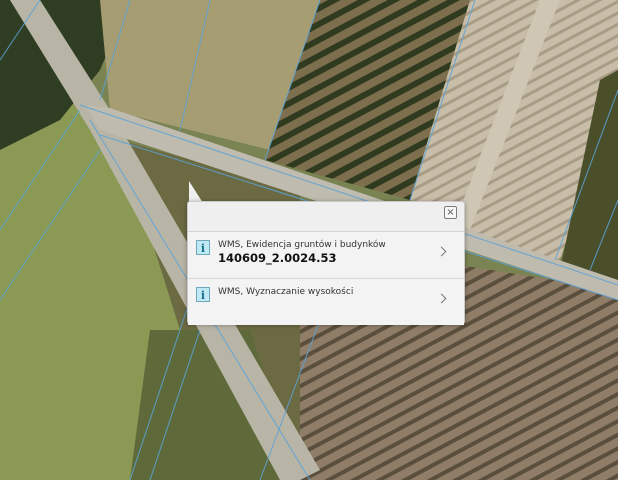 The image size is (618, 480). I want to click on close-icon: ×, so click(450, 212).